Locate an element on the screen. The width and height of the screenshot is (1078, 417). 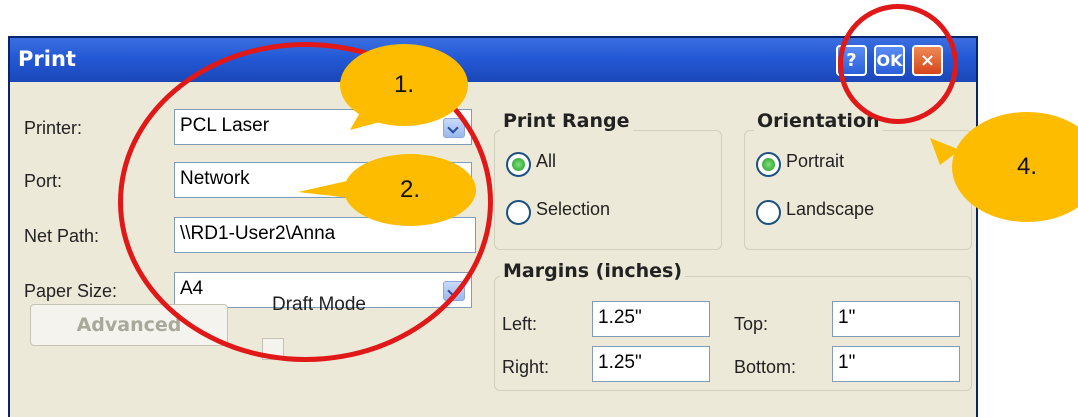
margin-right-label: Right: is located at coordinates (526, 367).